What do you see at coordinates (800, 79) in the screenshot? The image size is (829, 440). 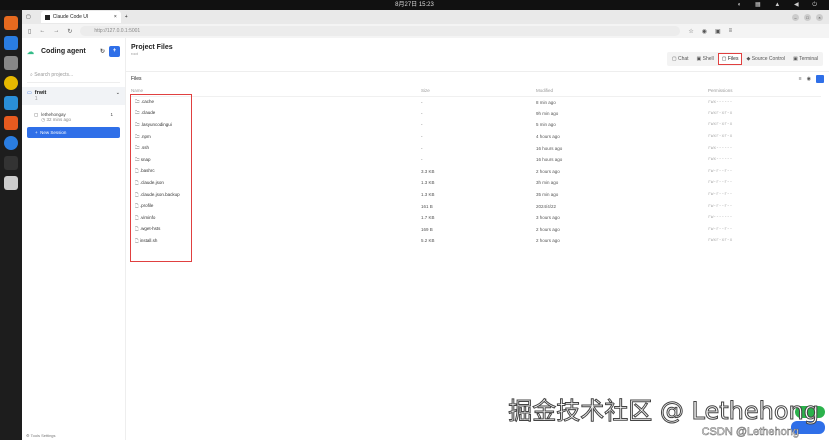 I see `list-view-icon: ≡` at bounding box center [800, 79].